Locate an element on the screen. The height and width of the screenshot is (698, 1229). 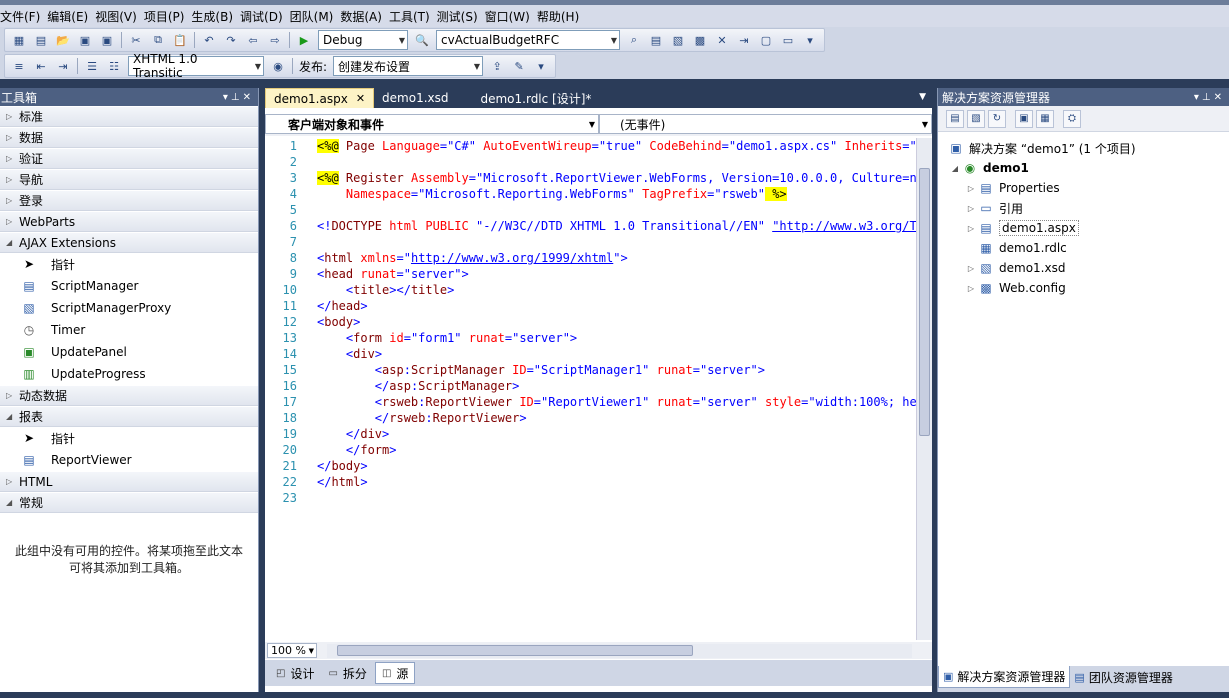
toolbox-category-standard: ▷ 标准 is located at coordinates (129, 116).